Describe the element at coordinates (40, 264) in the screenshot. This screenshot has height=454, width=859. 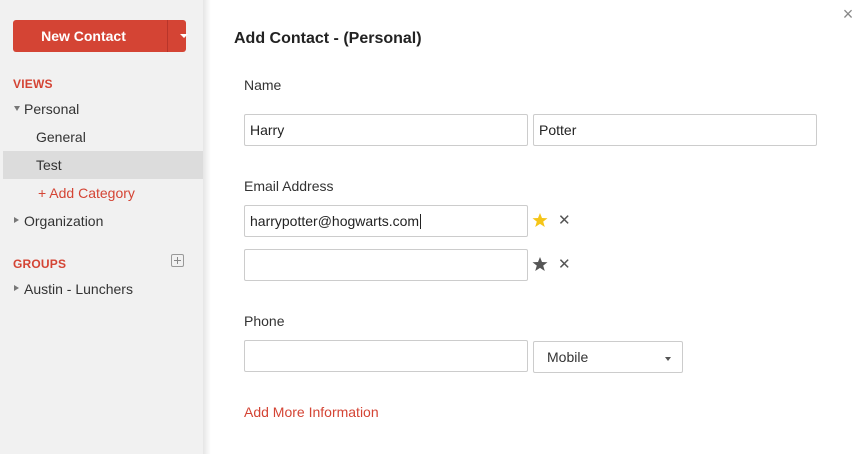
I see `groups-heading: GROUPS` at that location.